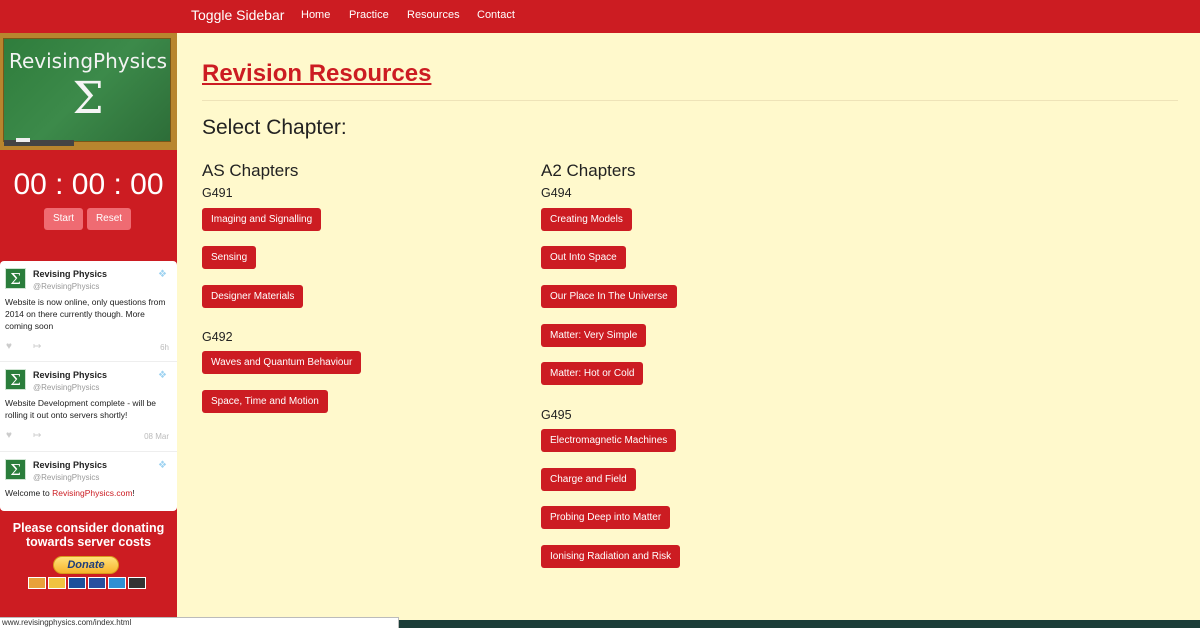  Describe the element at coordinates (217, 193) in the screenshot. I see `g491-label: G491` at that location.